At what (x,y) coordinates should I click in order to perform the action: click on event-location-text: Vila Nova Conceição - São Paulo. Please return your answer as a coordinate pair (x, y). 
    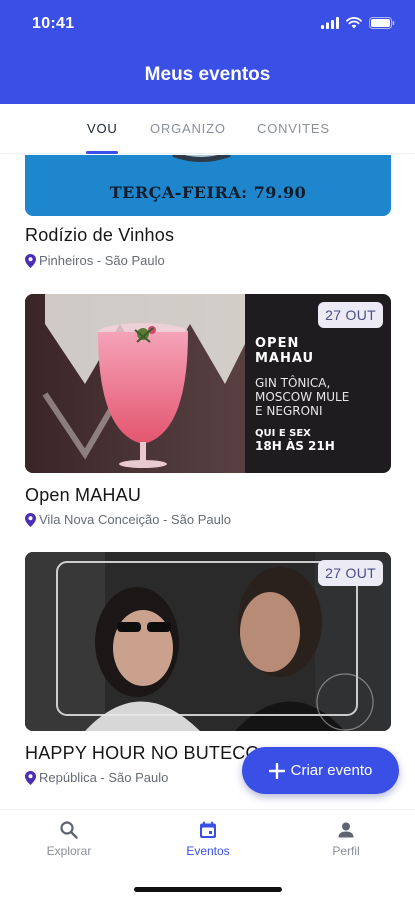
    Looking at the image, I should click on (135, 519).